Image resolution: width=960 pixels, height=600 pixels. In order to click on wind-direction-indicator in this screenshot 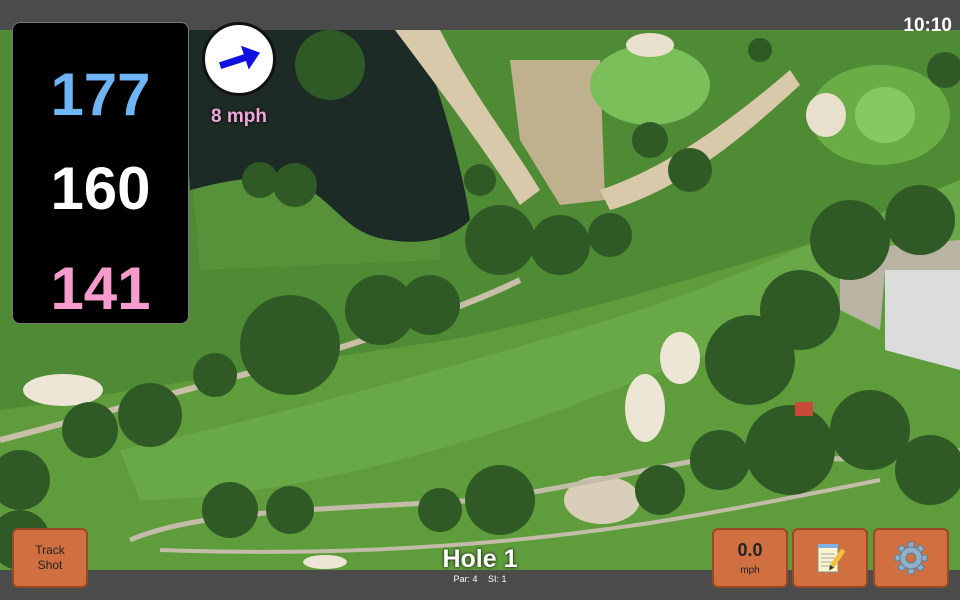, I will do `click(239, 59)`.